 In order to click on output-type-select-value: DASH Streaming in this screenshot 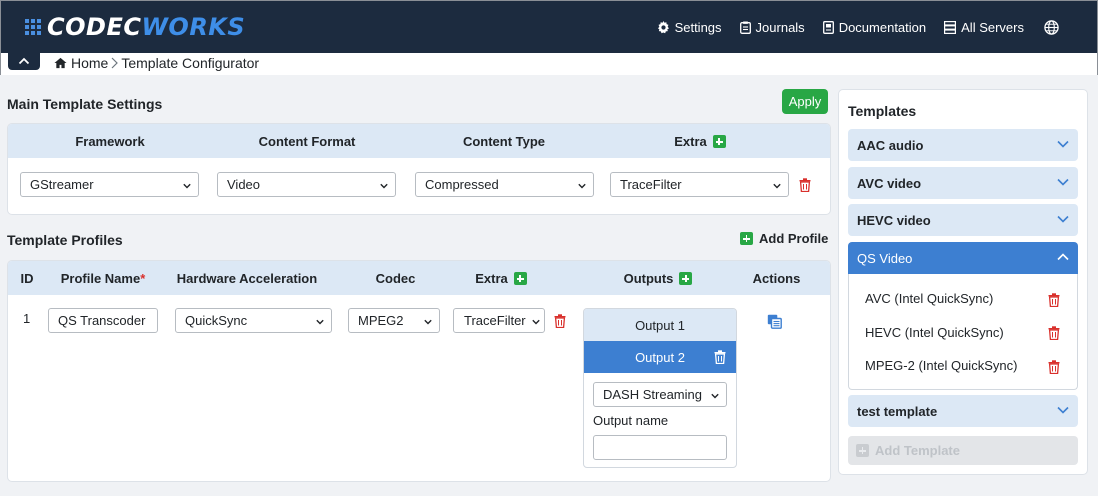, I will do `click(652, 394)`.